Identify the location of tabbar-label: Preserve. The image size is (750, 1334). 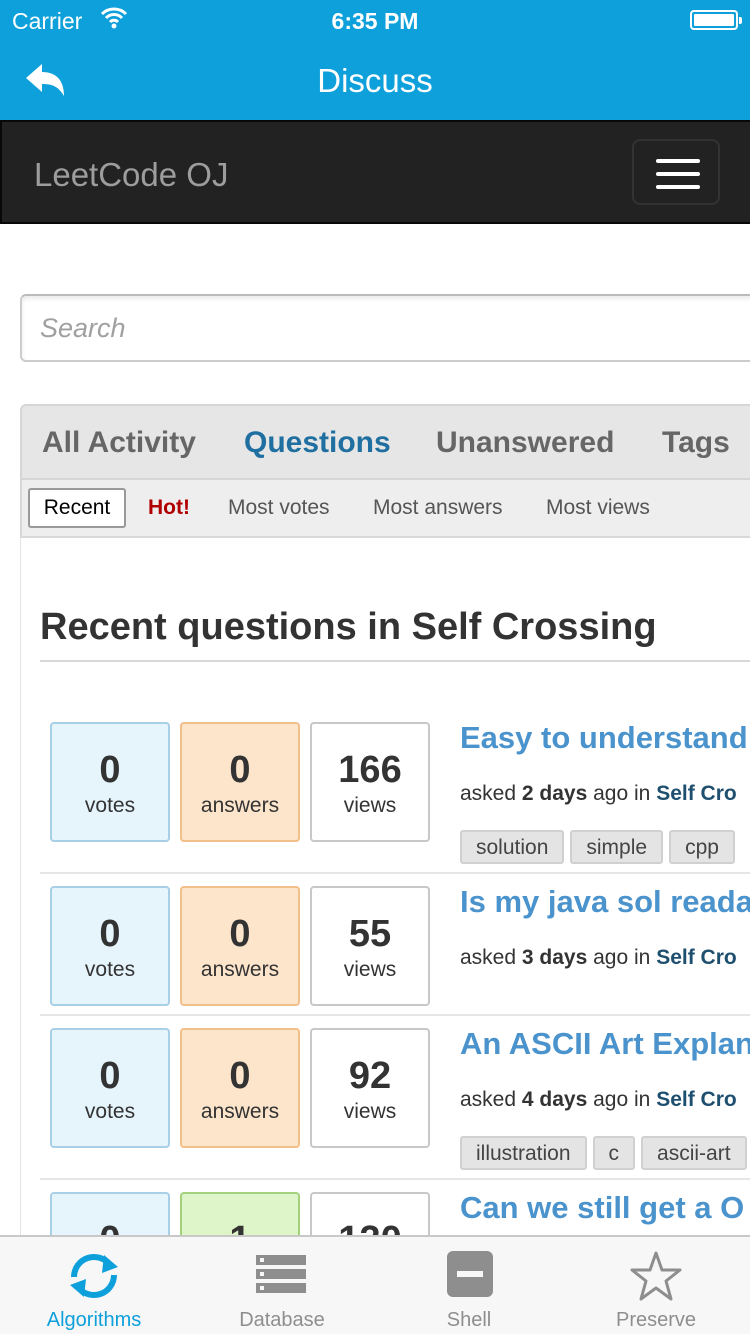
(656, 1320).